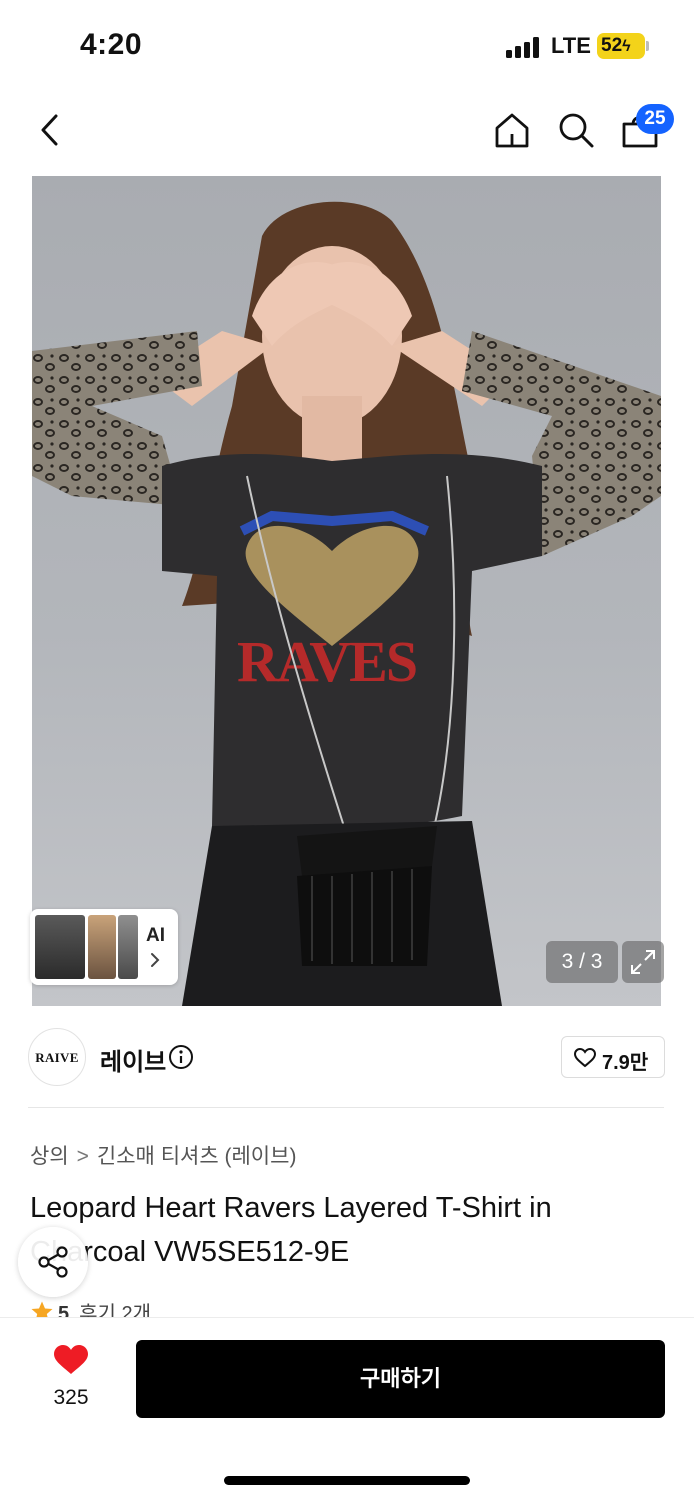 This screenshot has height=1500, width=694. I want to click on buy-button: 구매하기, so click(400, 1379).